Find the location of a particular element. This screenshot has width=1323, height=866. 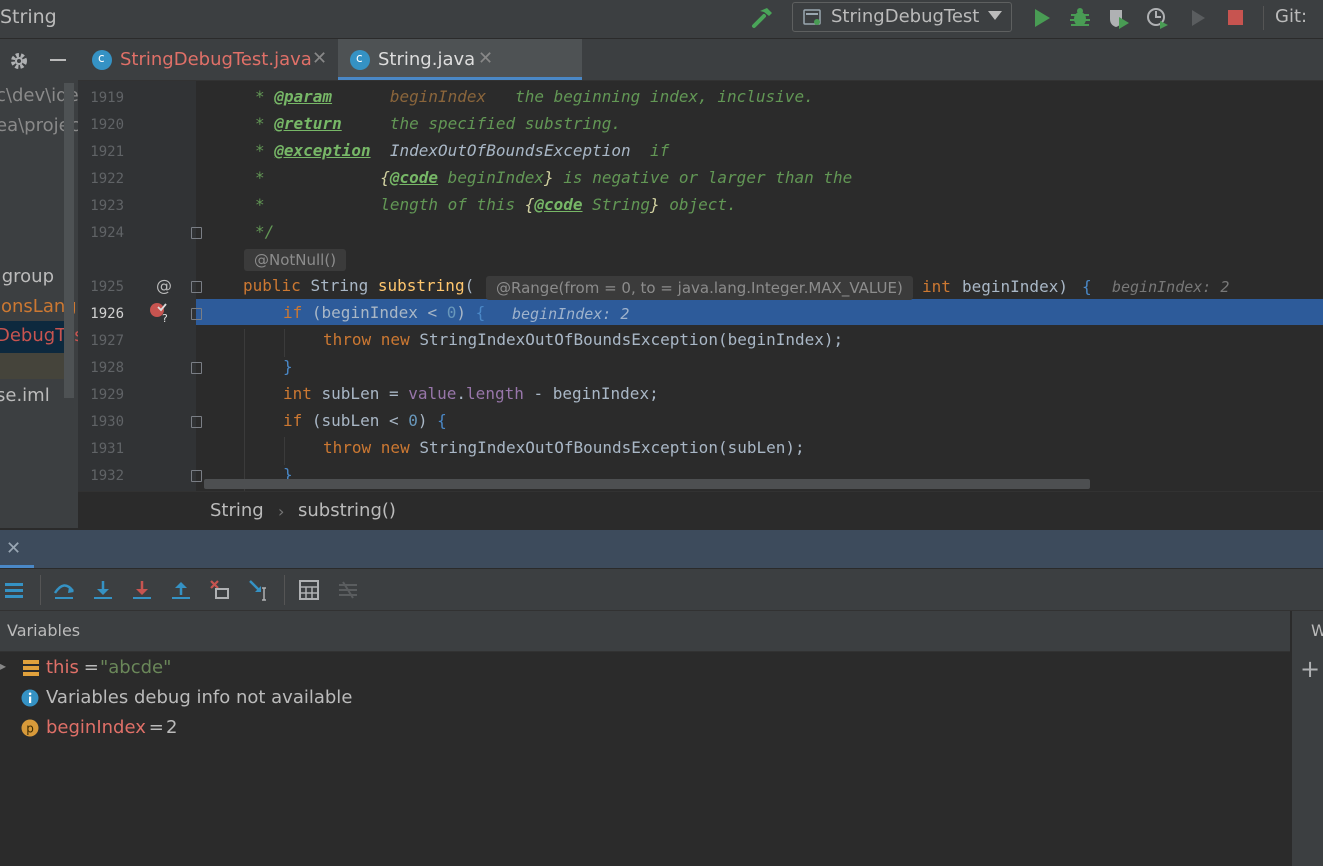

line-number: 1923 is located at coordinates (105, 206).